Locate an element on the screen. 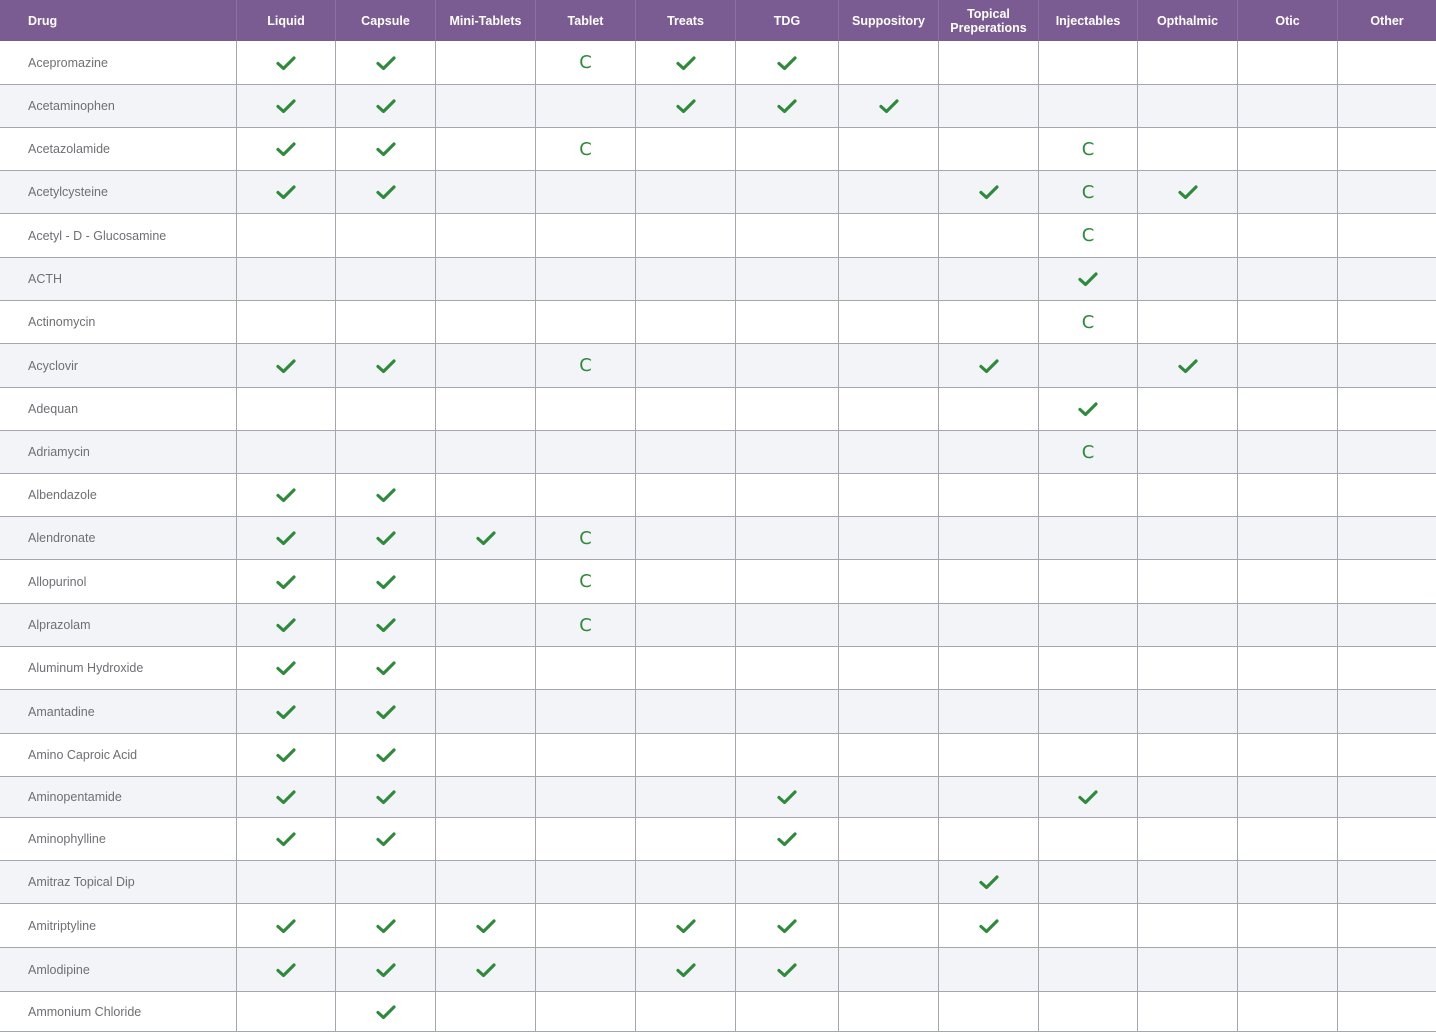  table-row: Acetyl - D - Glucosamine C is located at coordinates (718, 236).